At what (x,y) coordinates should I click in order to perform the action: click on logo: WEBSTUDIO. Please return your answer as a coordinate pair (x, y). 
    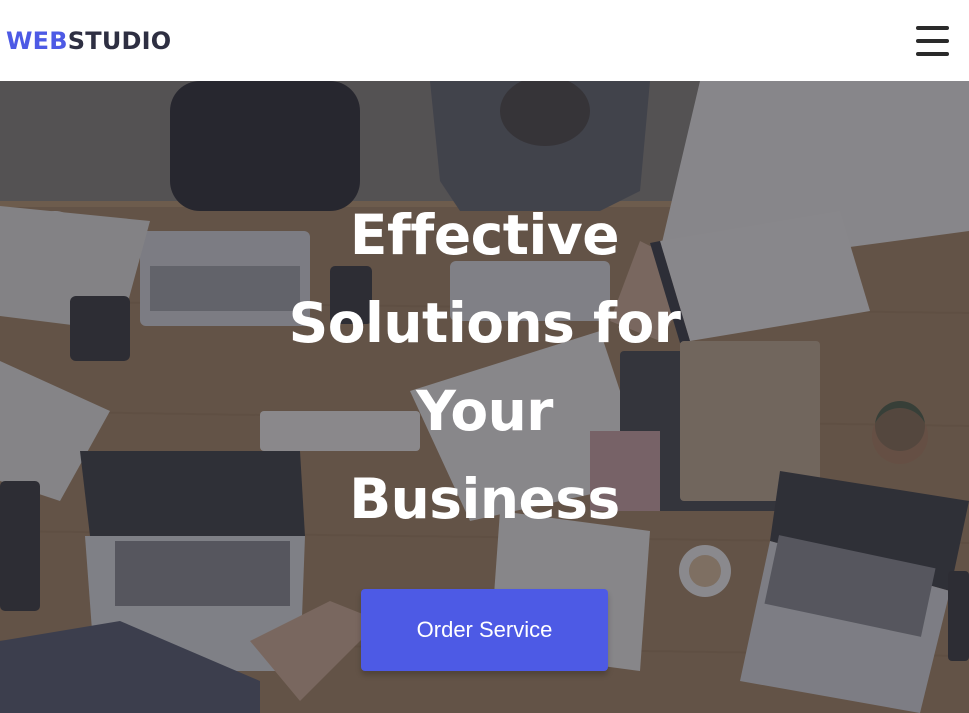
    Looking at the image, I should click on (88, 41).